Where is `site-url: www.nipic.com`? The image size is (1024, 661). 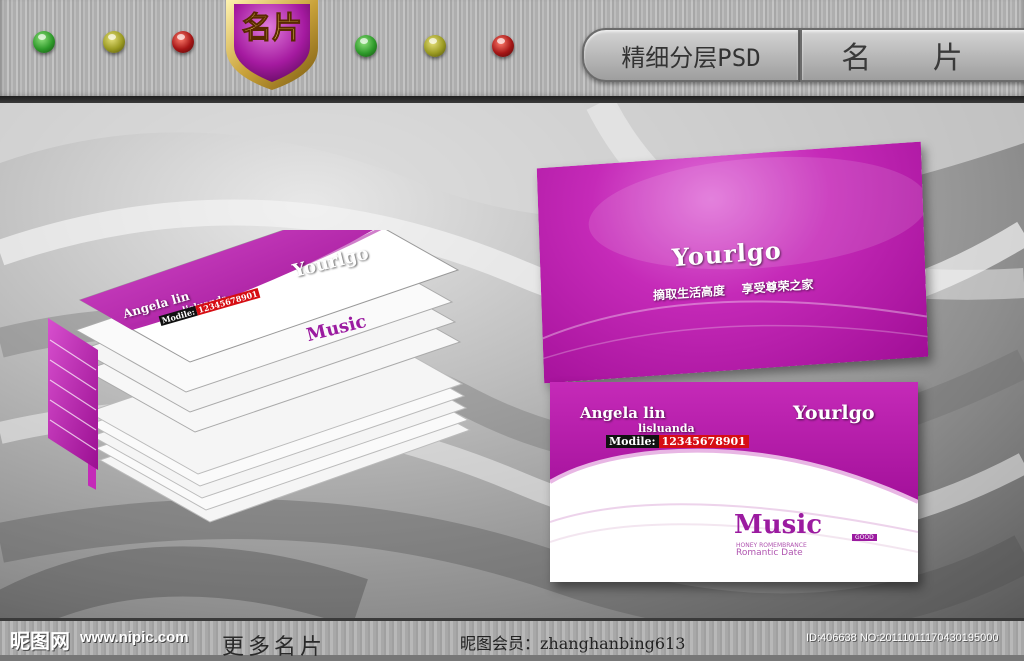 site-url: www.nipic.com is located at coordinates (134, 637).